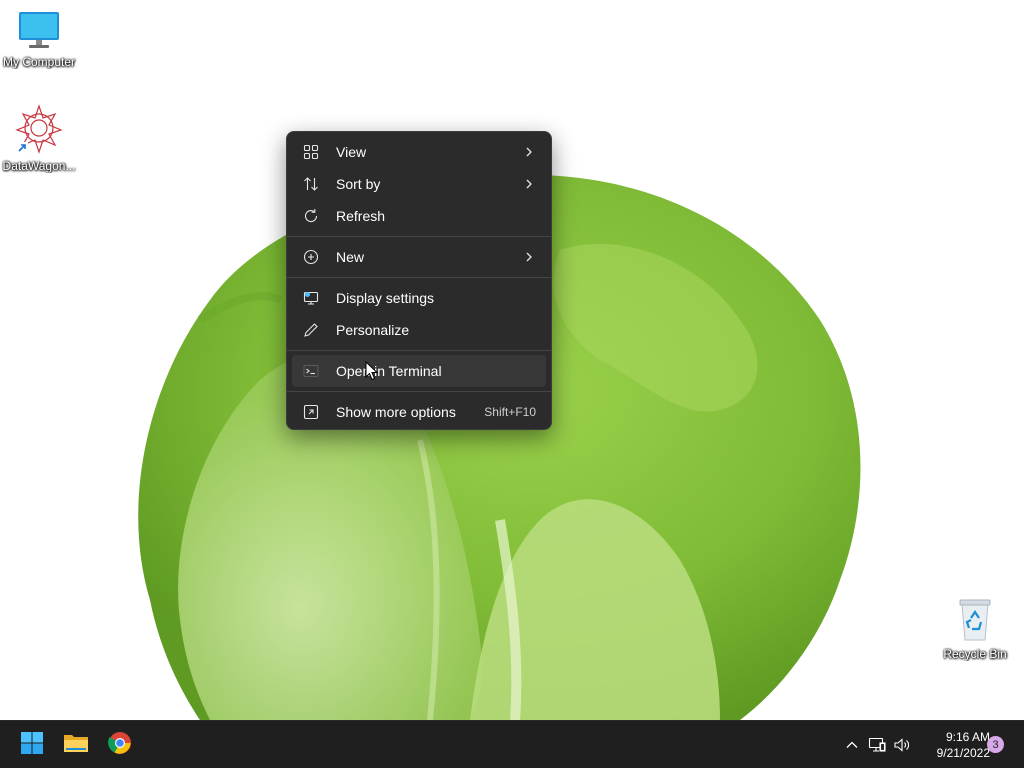  I want to click on pen-icon, so click(311, 330).